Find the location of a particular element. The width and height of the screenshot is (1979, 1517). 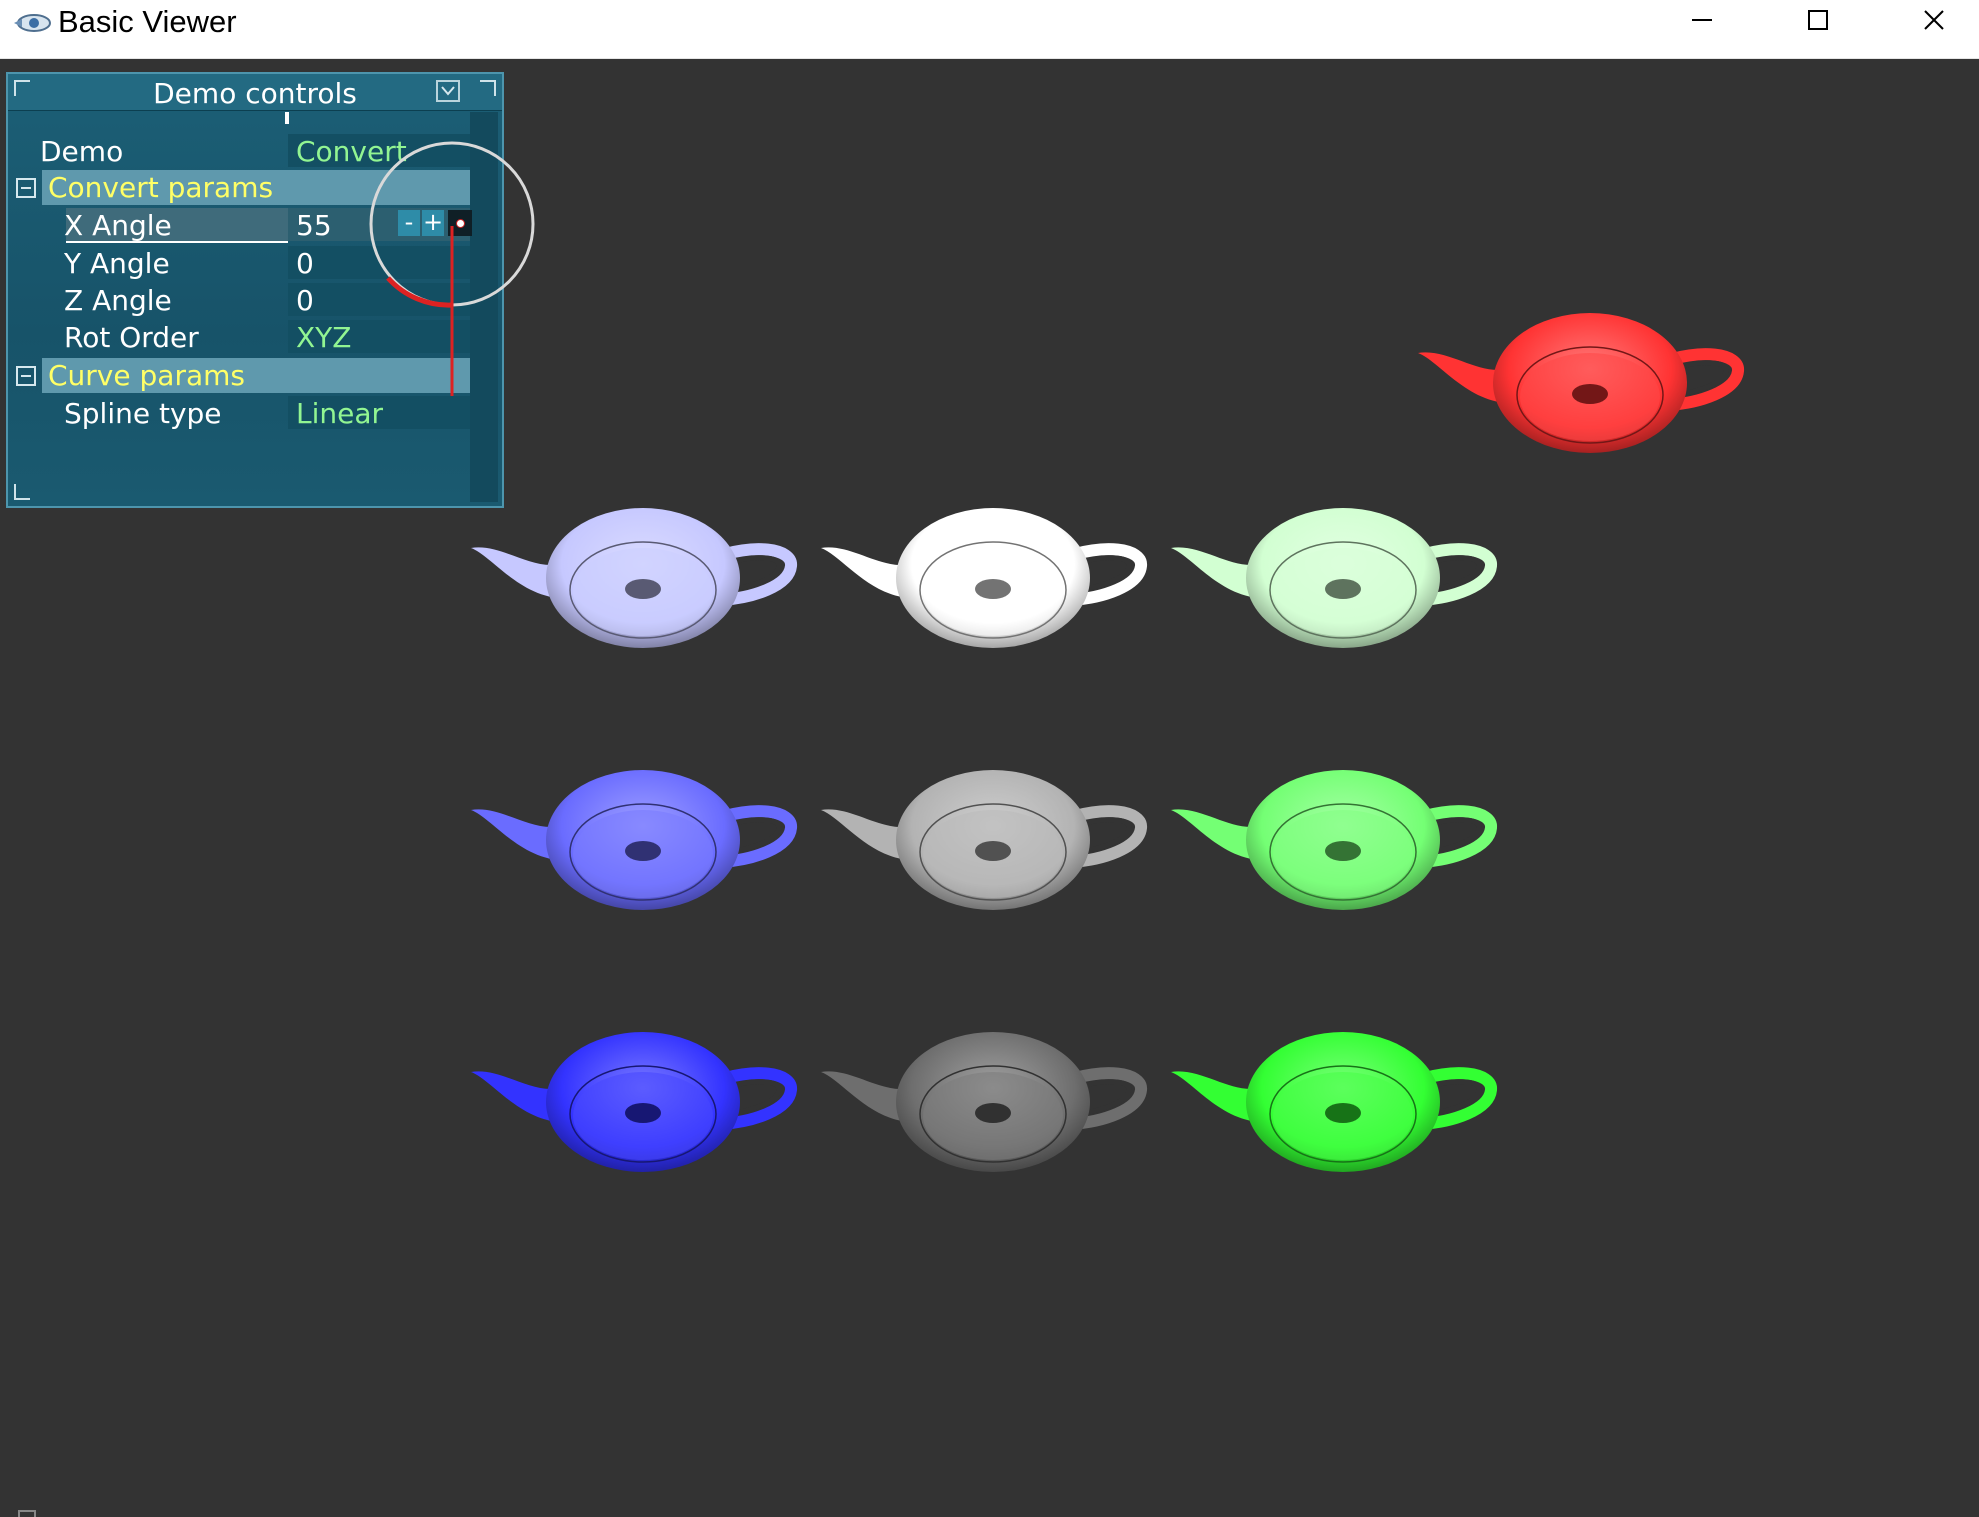

param-label: Z Angle is located at coordinates (118, 300).